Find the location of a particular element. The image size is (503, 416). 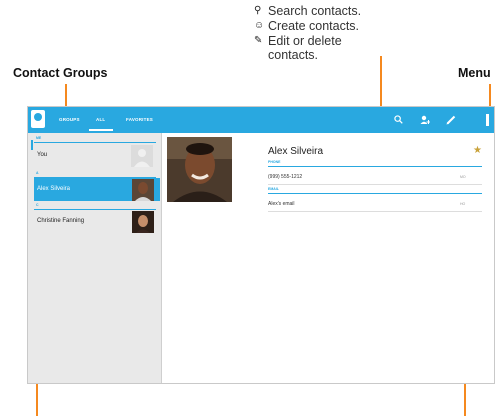

callout-search-text: Search contacts. is located at coordinates (315, 11).